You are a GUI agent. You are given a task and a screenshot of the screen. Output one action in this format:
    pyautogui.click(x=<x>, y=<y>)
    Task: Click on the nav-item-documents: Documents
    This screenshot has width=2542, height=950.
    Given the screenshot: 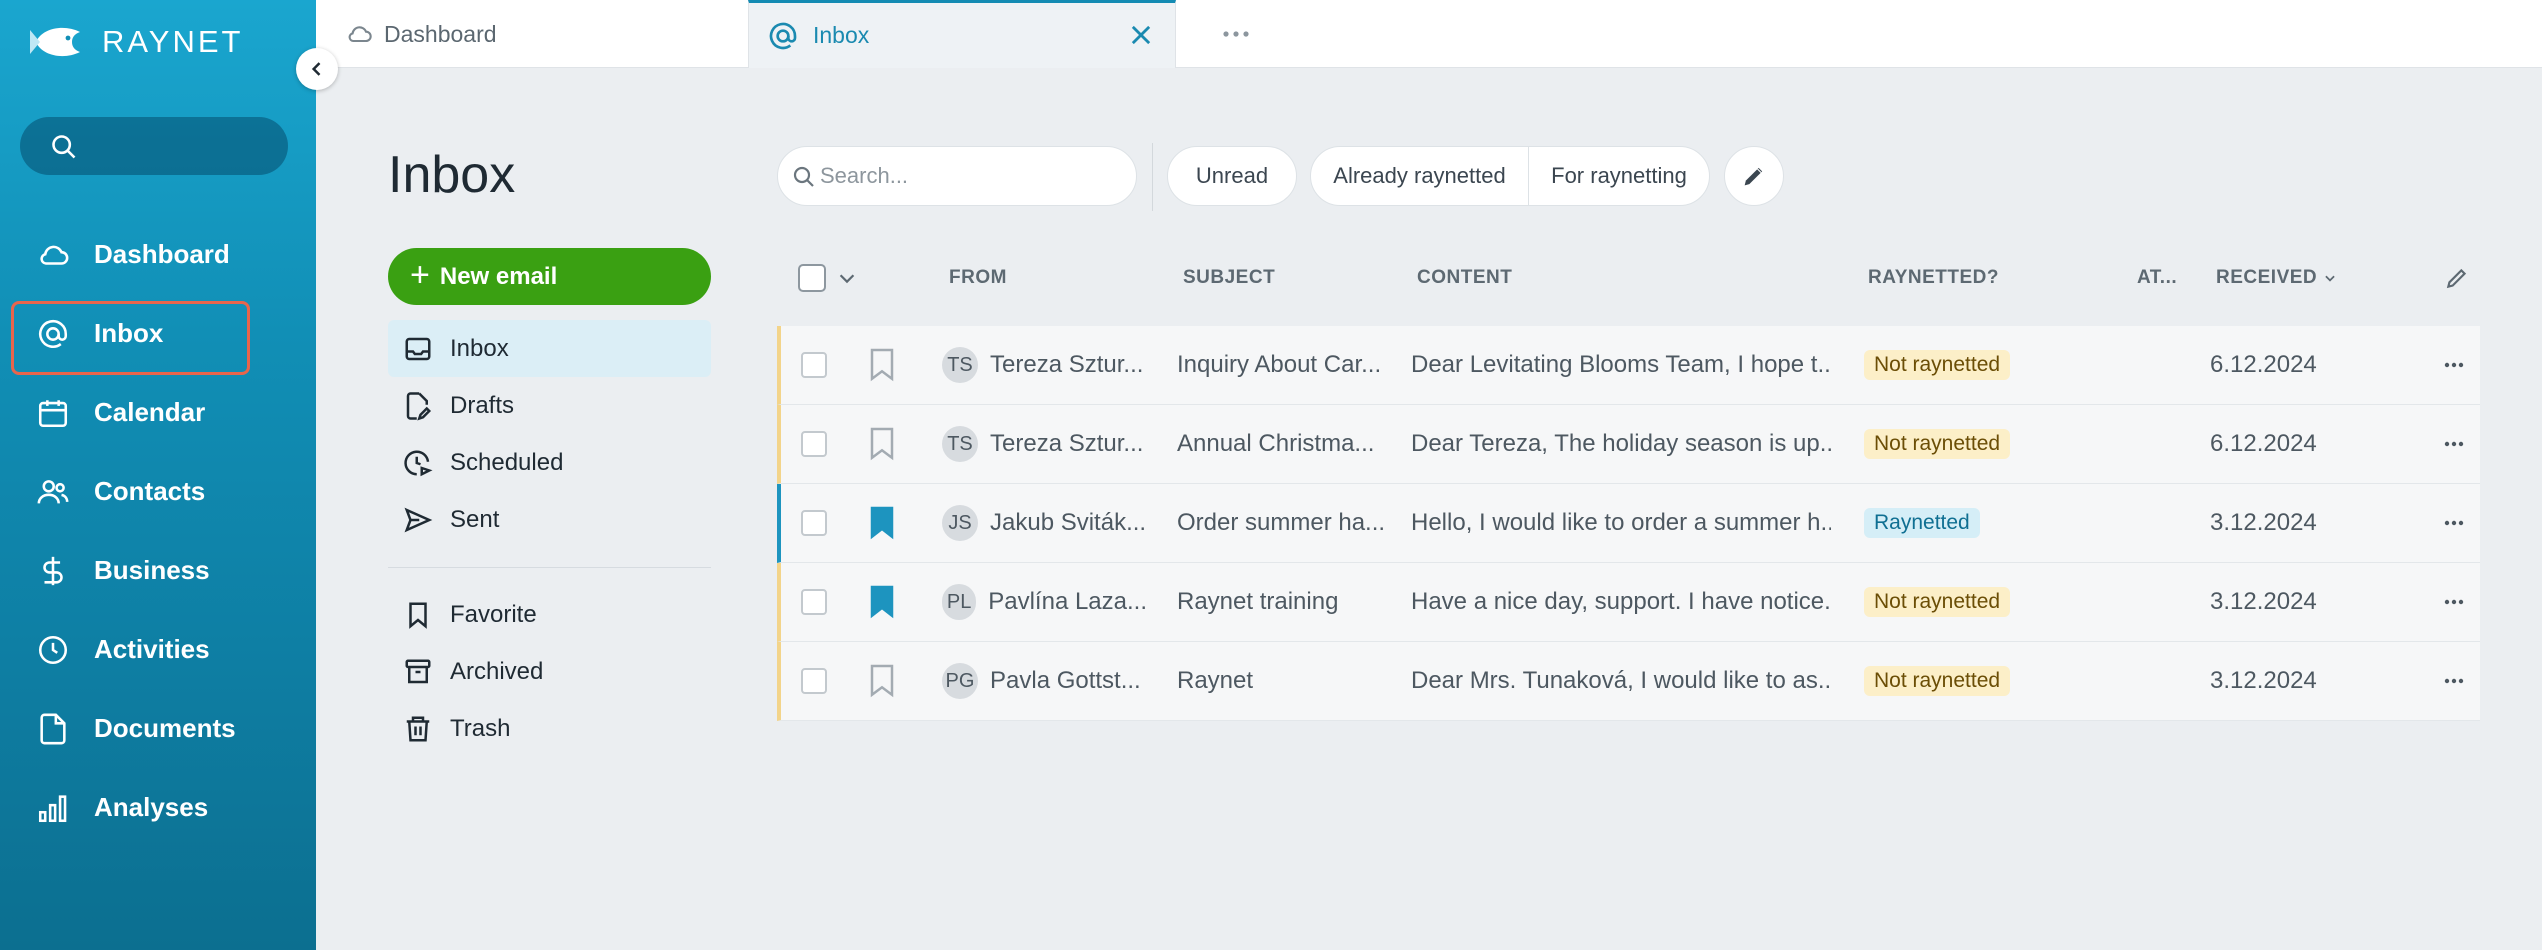 What is the action you would take?
    pyautogui.click(x=158, y=728)
    